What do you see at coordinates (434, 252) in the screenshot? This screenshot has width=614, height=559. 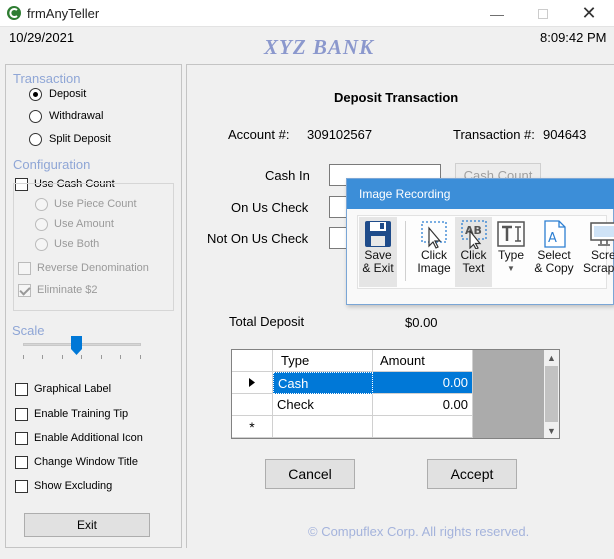 I see `click-image-button: Click Image` at bounding box center [434, 252].